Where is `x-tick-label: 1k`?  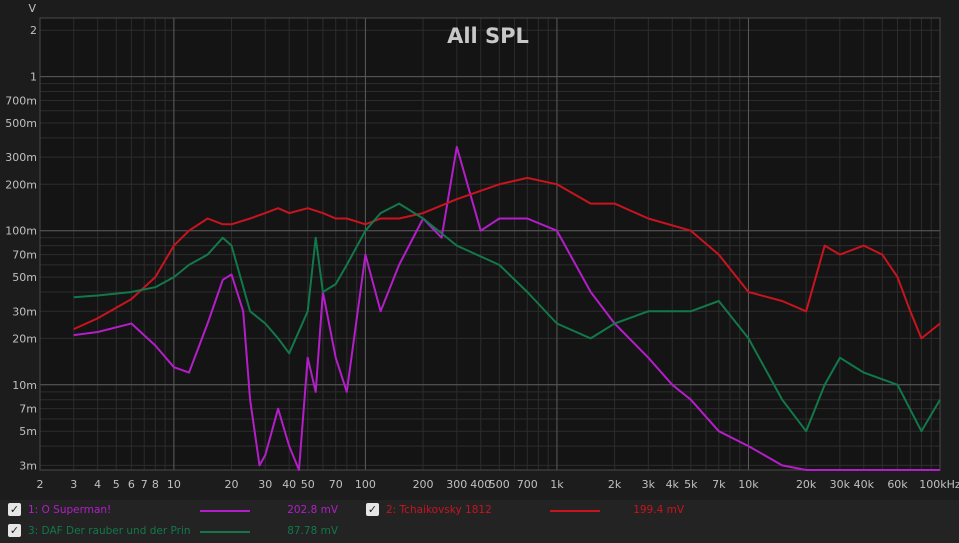
x-tick-label: 1k is located at coordinates (557, 484).